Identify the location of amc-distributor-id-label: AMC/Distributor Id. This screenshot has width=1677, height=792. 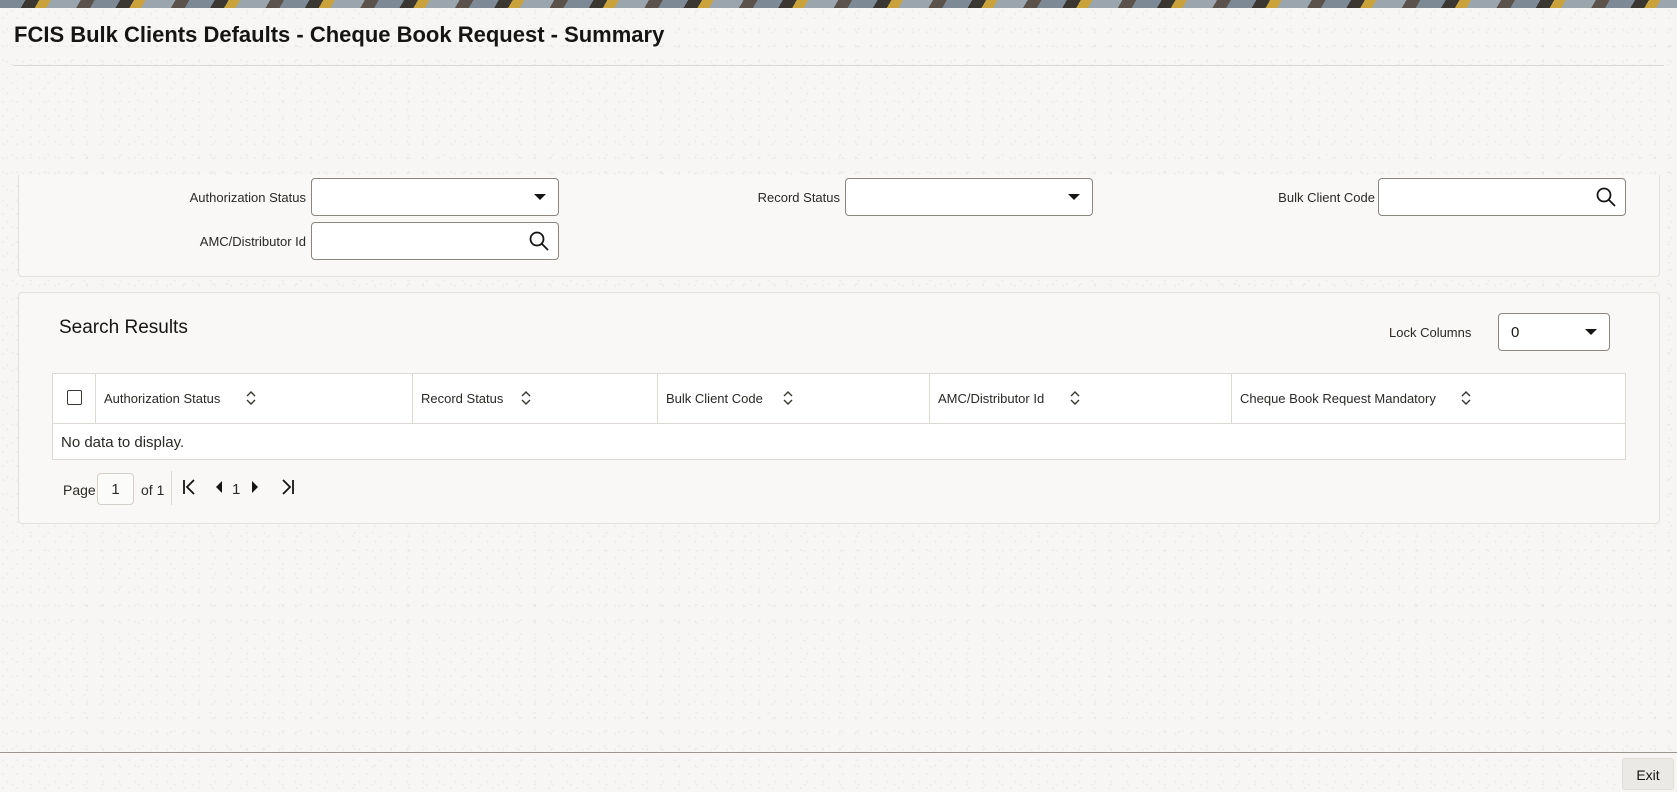
(252, 241).